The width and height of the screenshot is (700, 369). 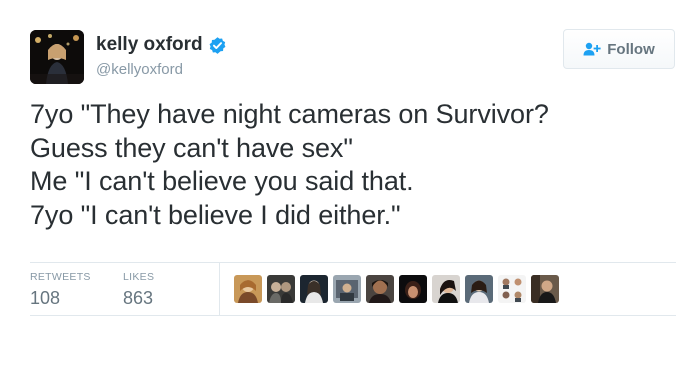 I want to click on likers-list, so click(x=396, y=289).